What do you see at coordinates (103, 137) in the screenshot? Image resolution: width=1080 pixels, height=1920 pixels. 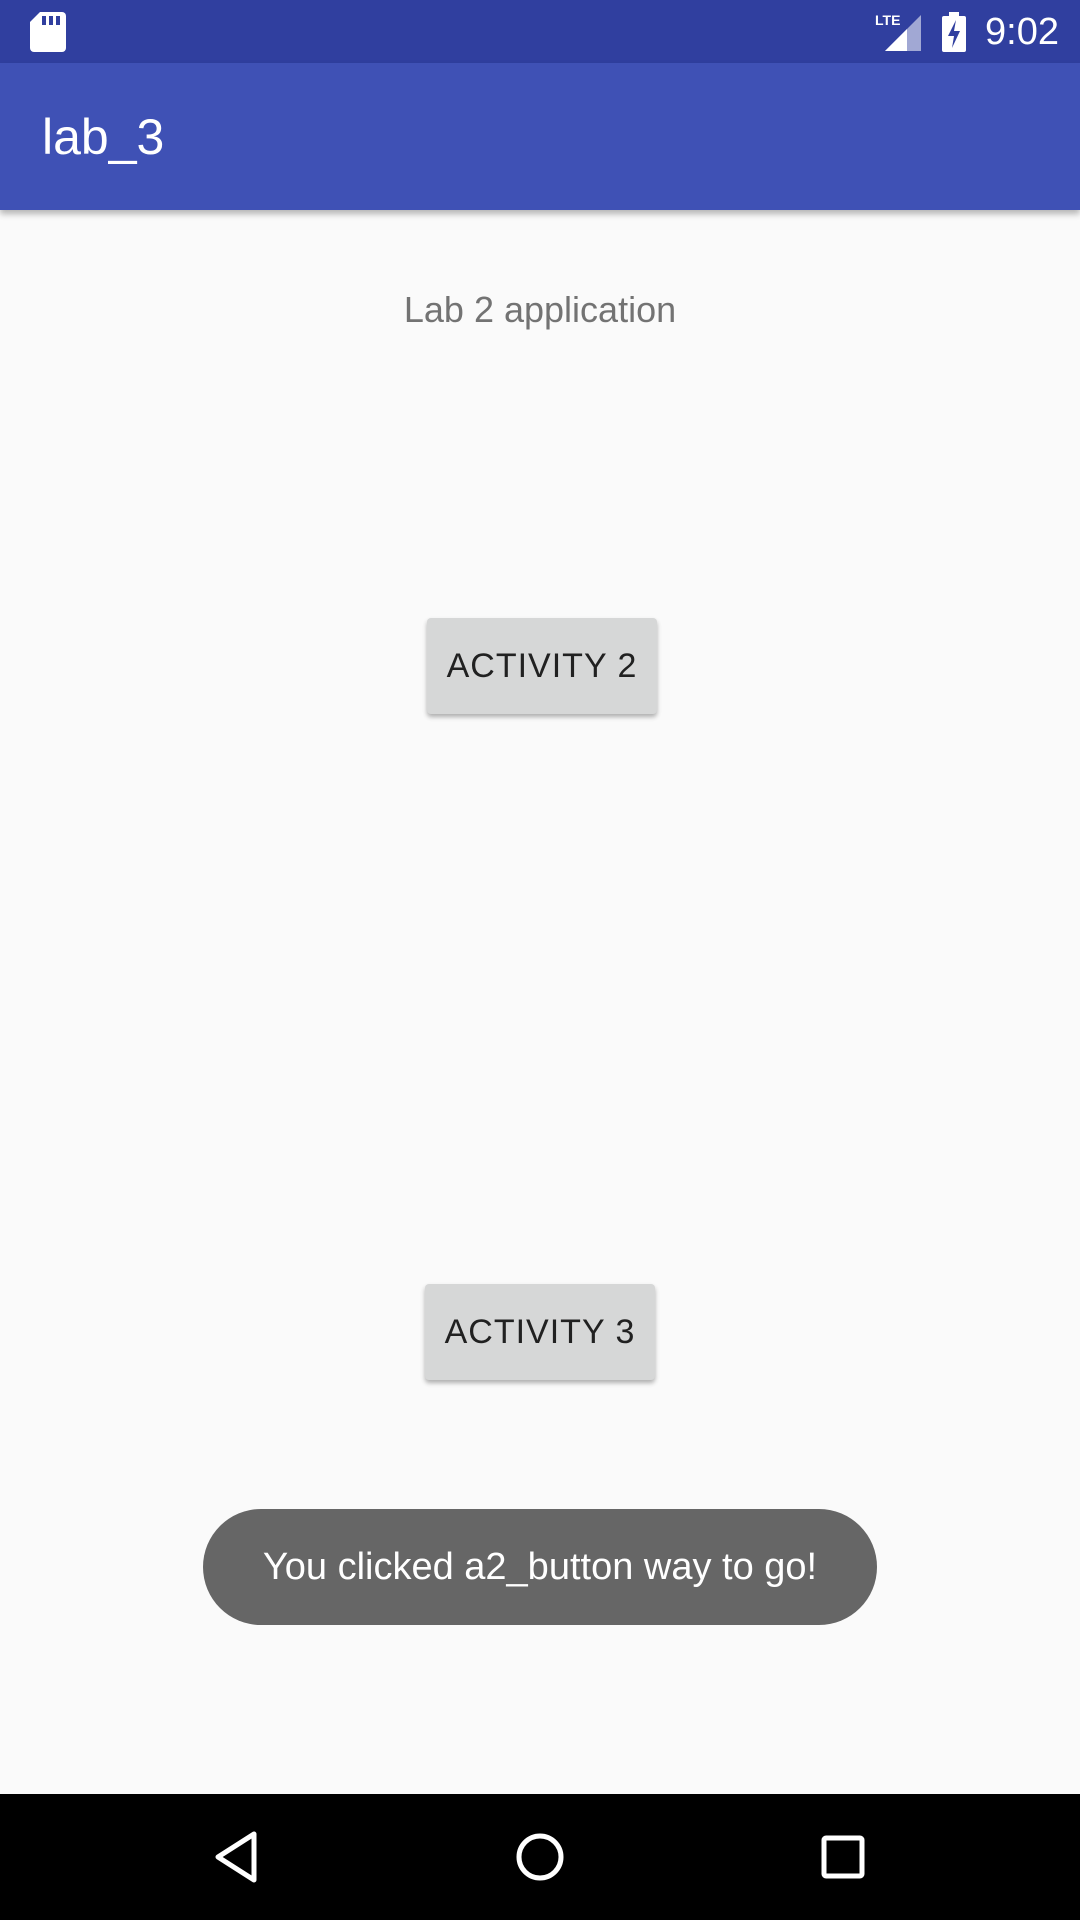 I see `app-title: lab_3` at bounding box center [103, 137].